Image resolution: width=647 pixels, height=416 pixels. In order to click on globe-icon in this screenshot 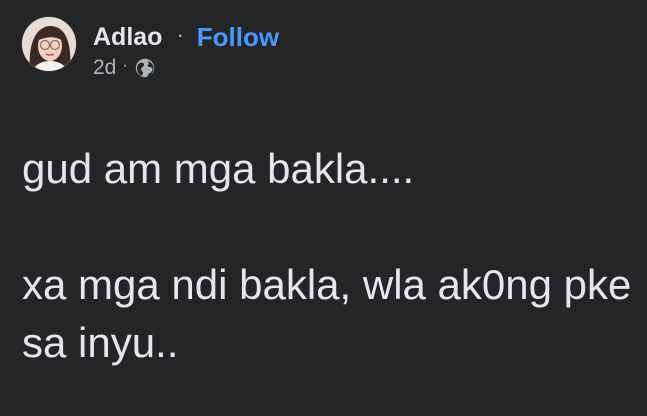, I will do `click(145, 68)`.